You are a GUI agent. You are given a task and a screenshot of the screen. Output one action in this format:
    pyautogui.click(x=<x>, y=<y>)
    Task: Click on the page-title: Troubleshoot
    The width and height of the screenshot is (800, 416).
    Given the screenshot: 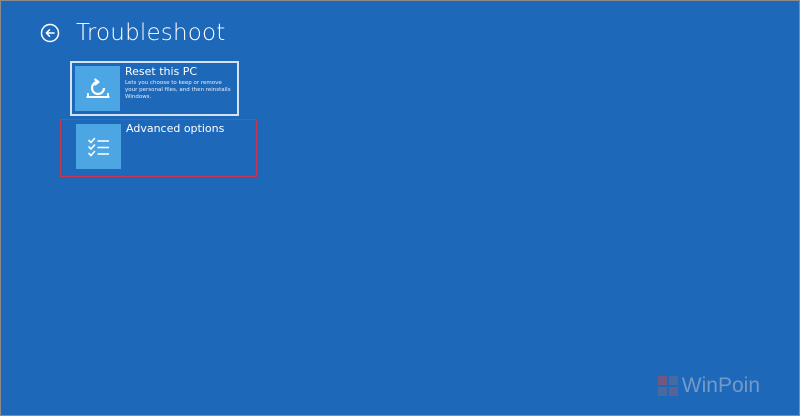 What is the action you would take?
    pyautogui.click(x=151, y=33)
    